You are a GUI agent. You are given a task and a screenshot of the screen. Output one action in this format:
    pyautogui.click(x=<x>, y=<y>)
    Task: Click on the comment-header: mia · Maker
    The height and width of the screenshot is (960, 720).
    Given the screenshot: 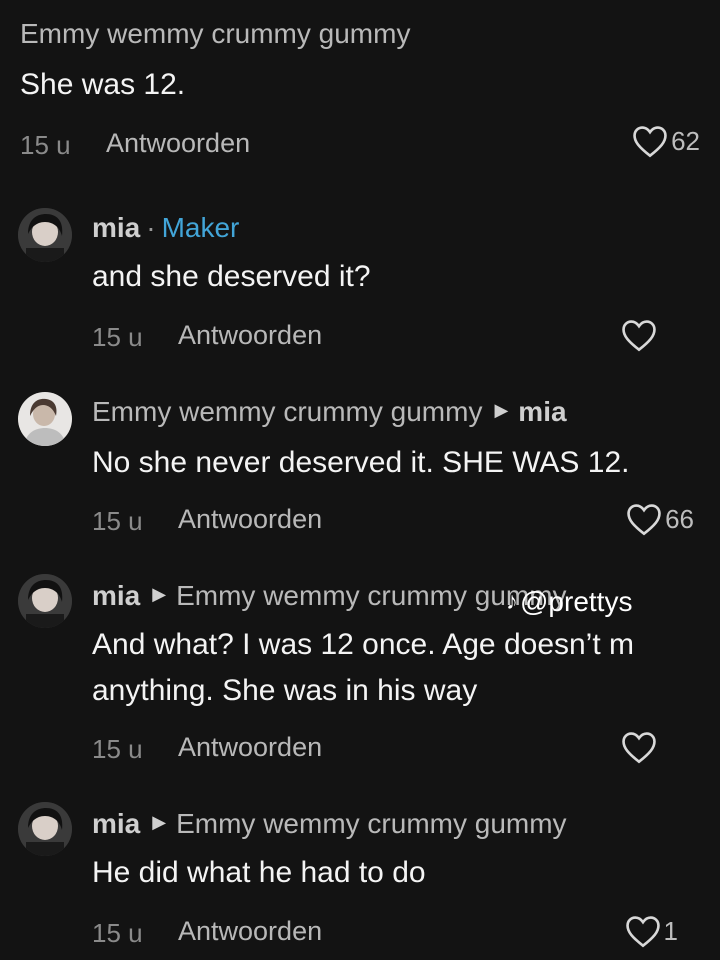 What is the action you would take?
    pyautogui.click(x=165, y=228)
    